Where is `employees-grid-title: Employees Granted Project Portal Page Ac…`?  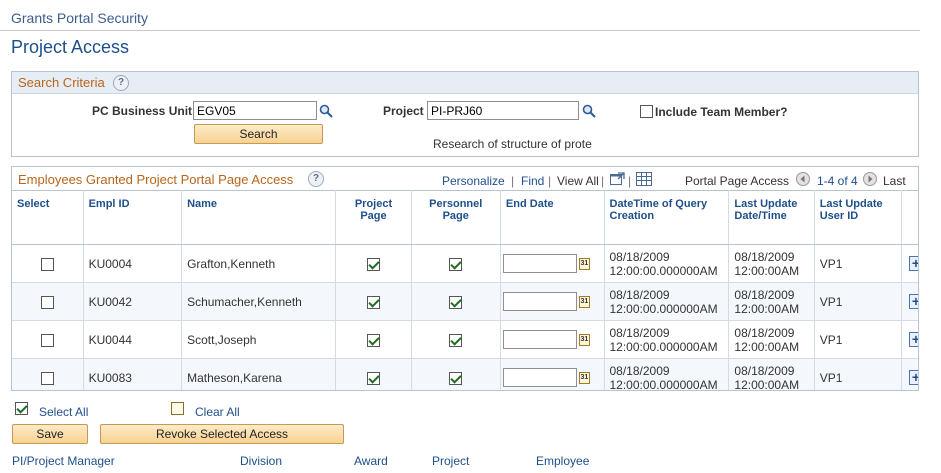 employees-grid-title: Employees Granted Project Portal Page Ac… is located at coordinates (156, 179).